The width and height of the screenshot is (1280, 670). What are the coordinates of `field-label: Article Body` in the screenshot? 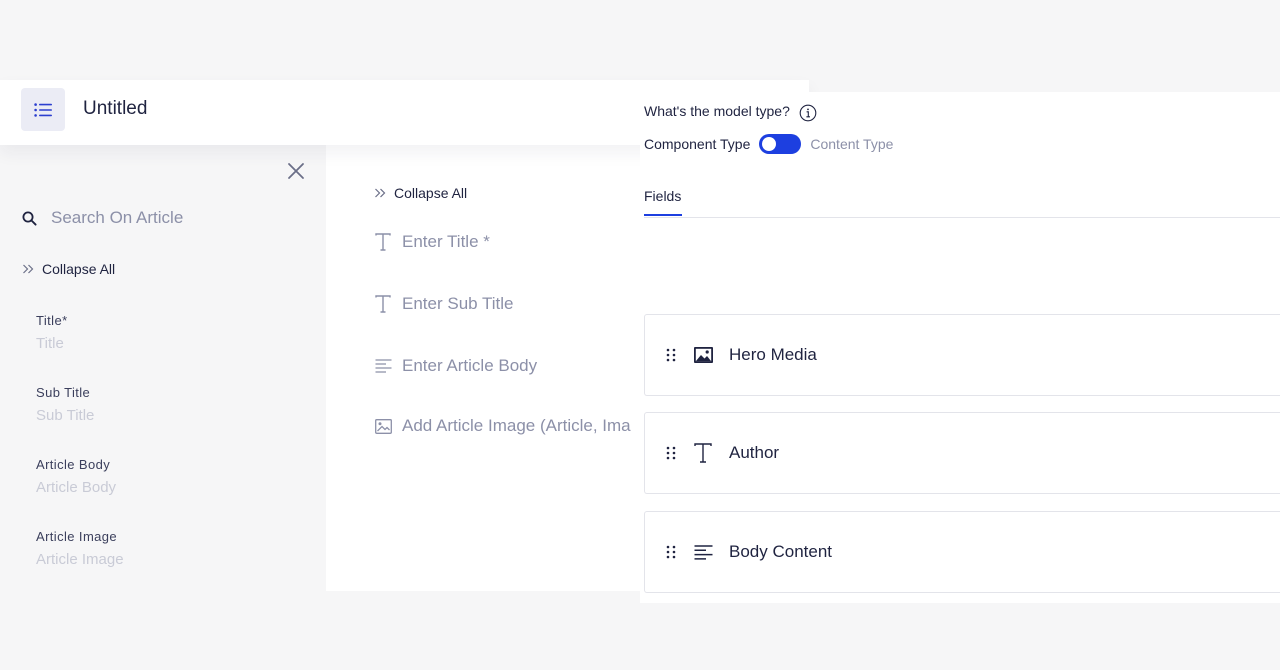 It's located at (73, 464).